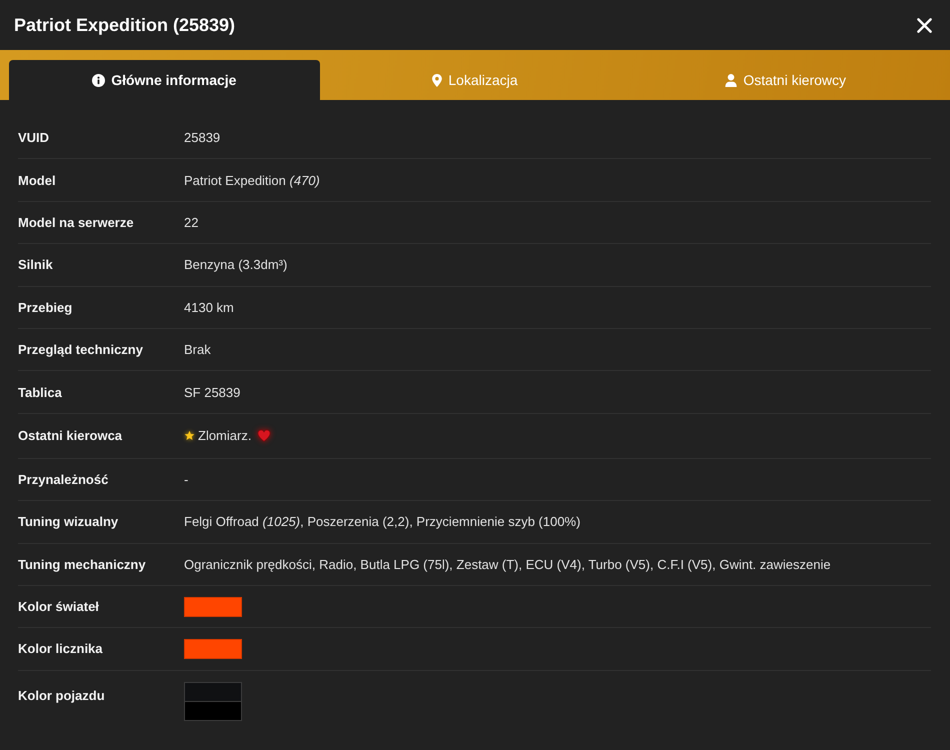 The height and width of the screenshot is (750, 950). What do you see at coordinates (34, 138) in the screenshot?
I see `field-label: VUID` at bounding box center [34, 138].